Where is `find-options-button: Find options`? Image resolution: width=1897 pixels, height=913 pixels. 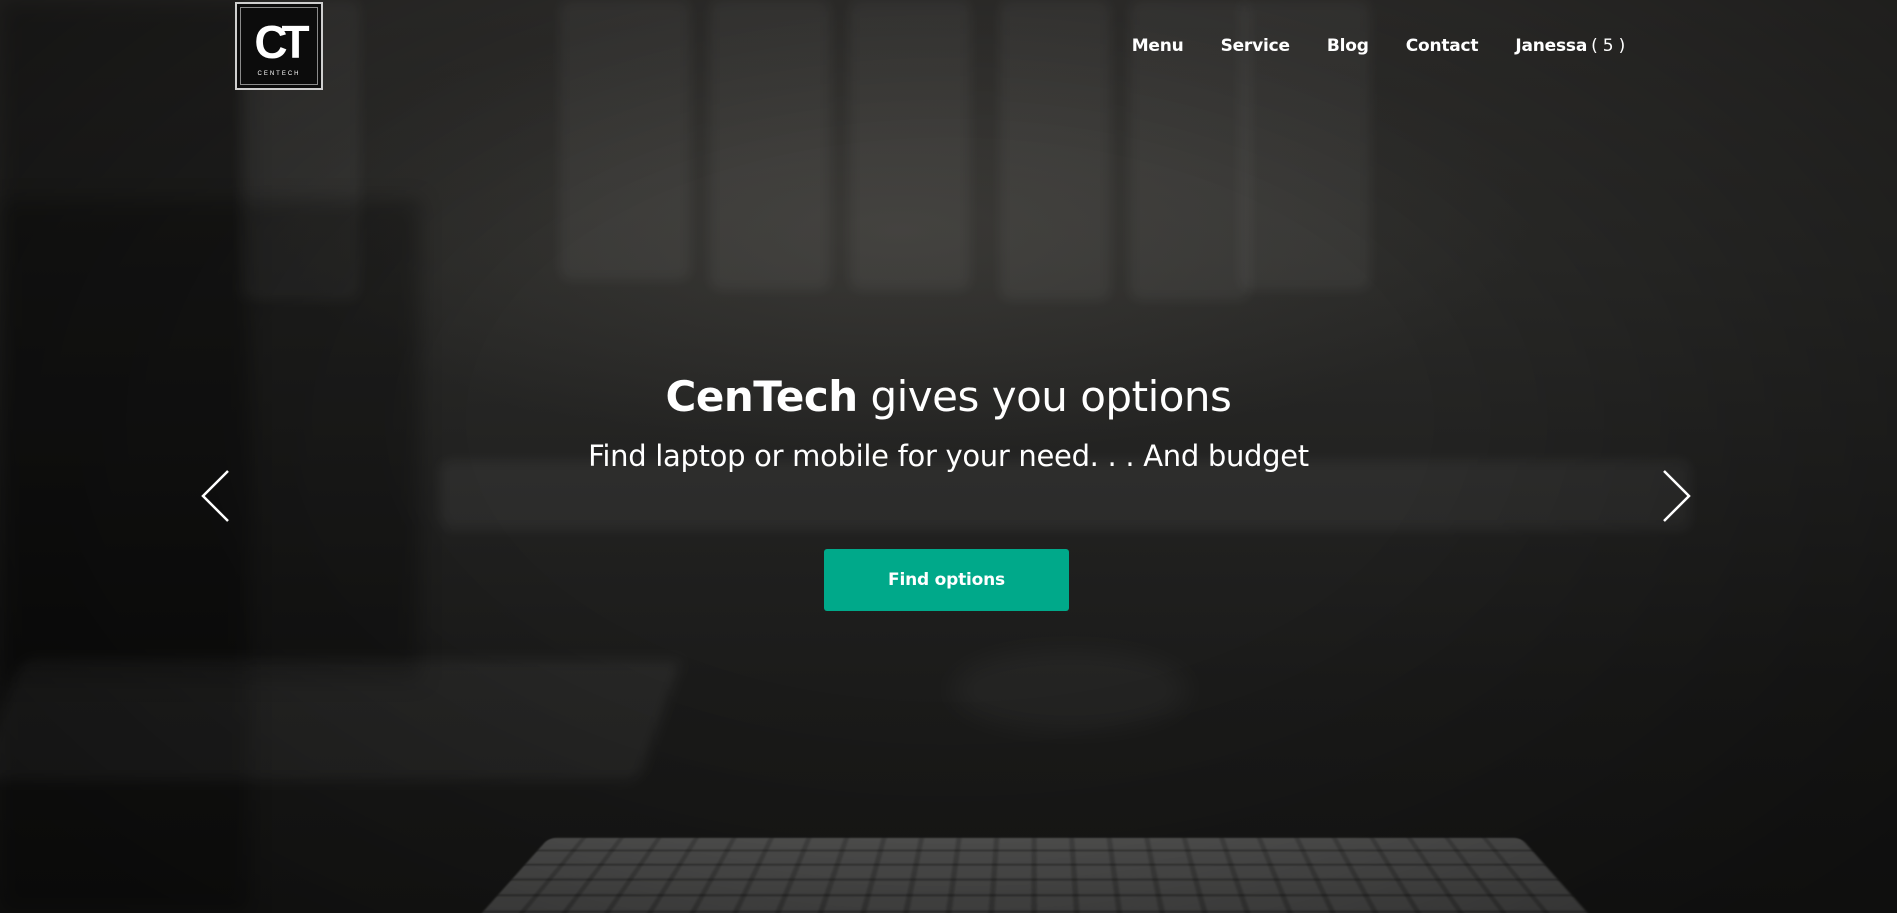
find-options-button: Find options is located at coordinates (946, 580).